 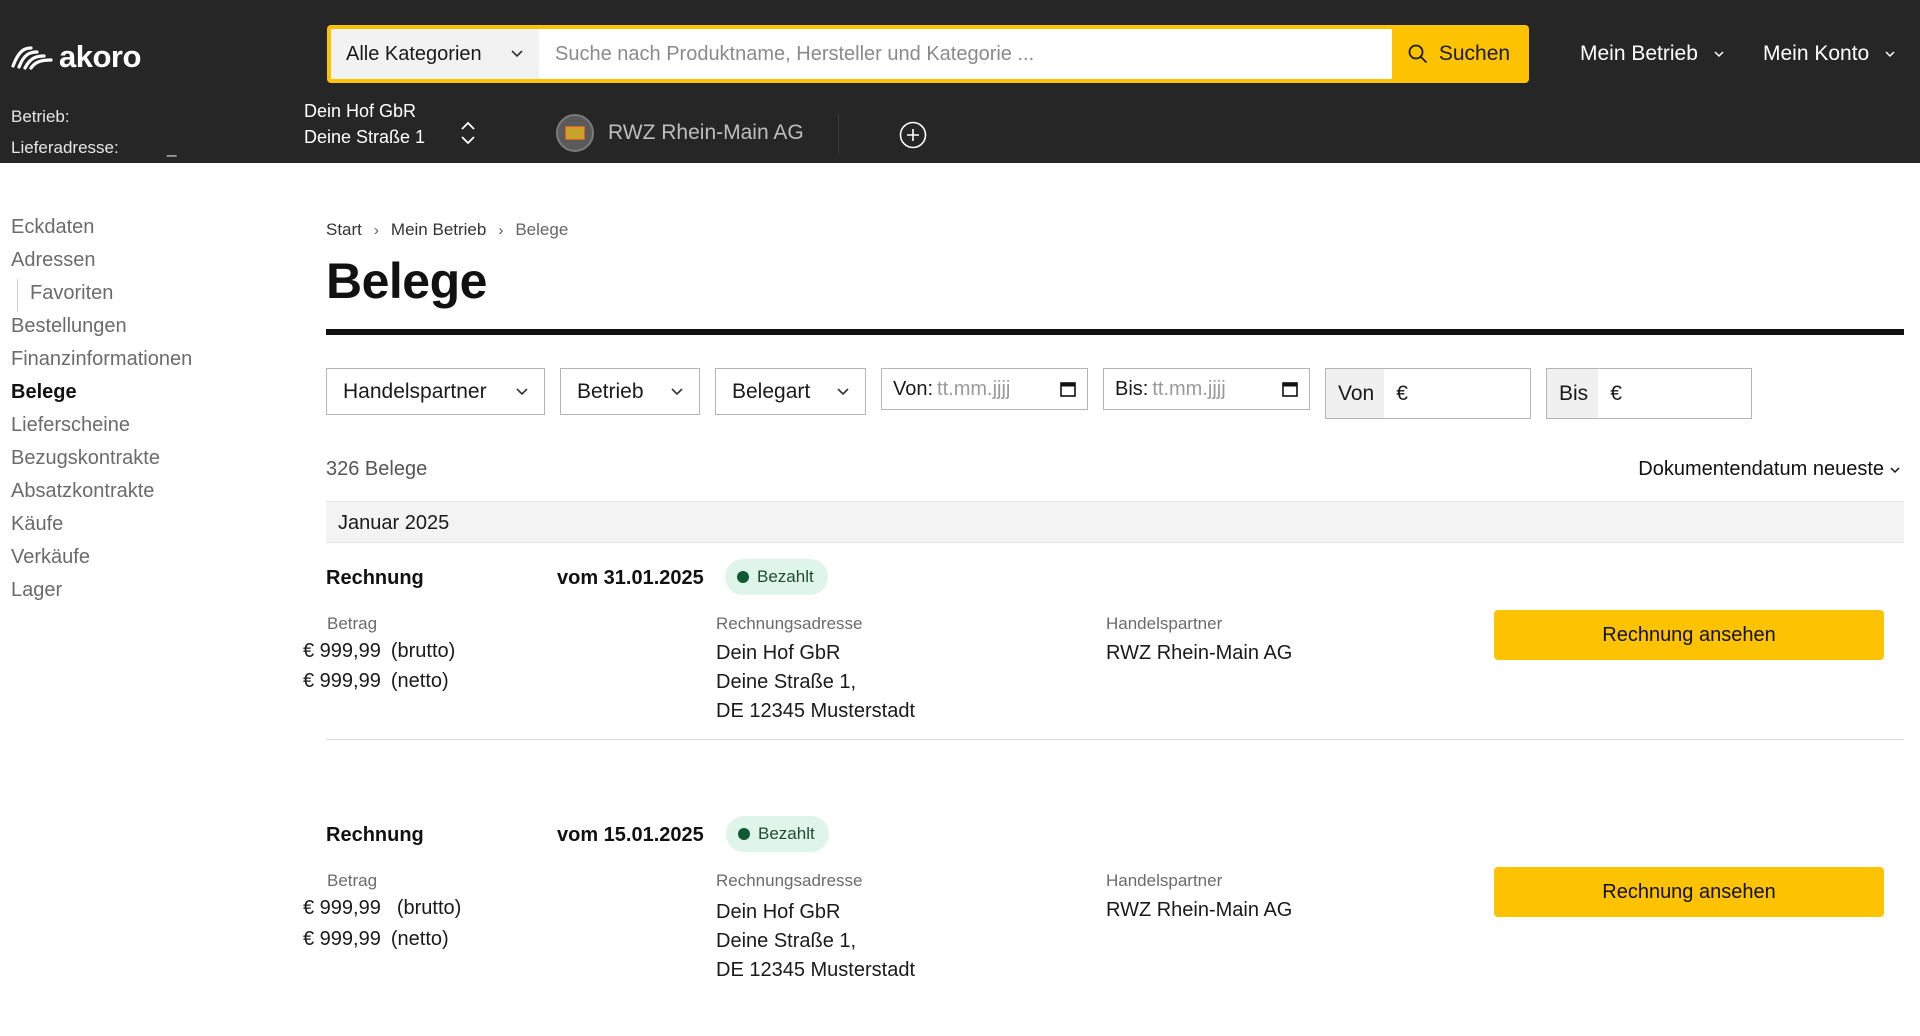 I want to click on document-date: vom 31.01.2025, so click(x=630, y=578).